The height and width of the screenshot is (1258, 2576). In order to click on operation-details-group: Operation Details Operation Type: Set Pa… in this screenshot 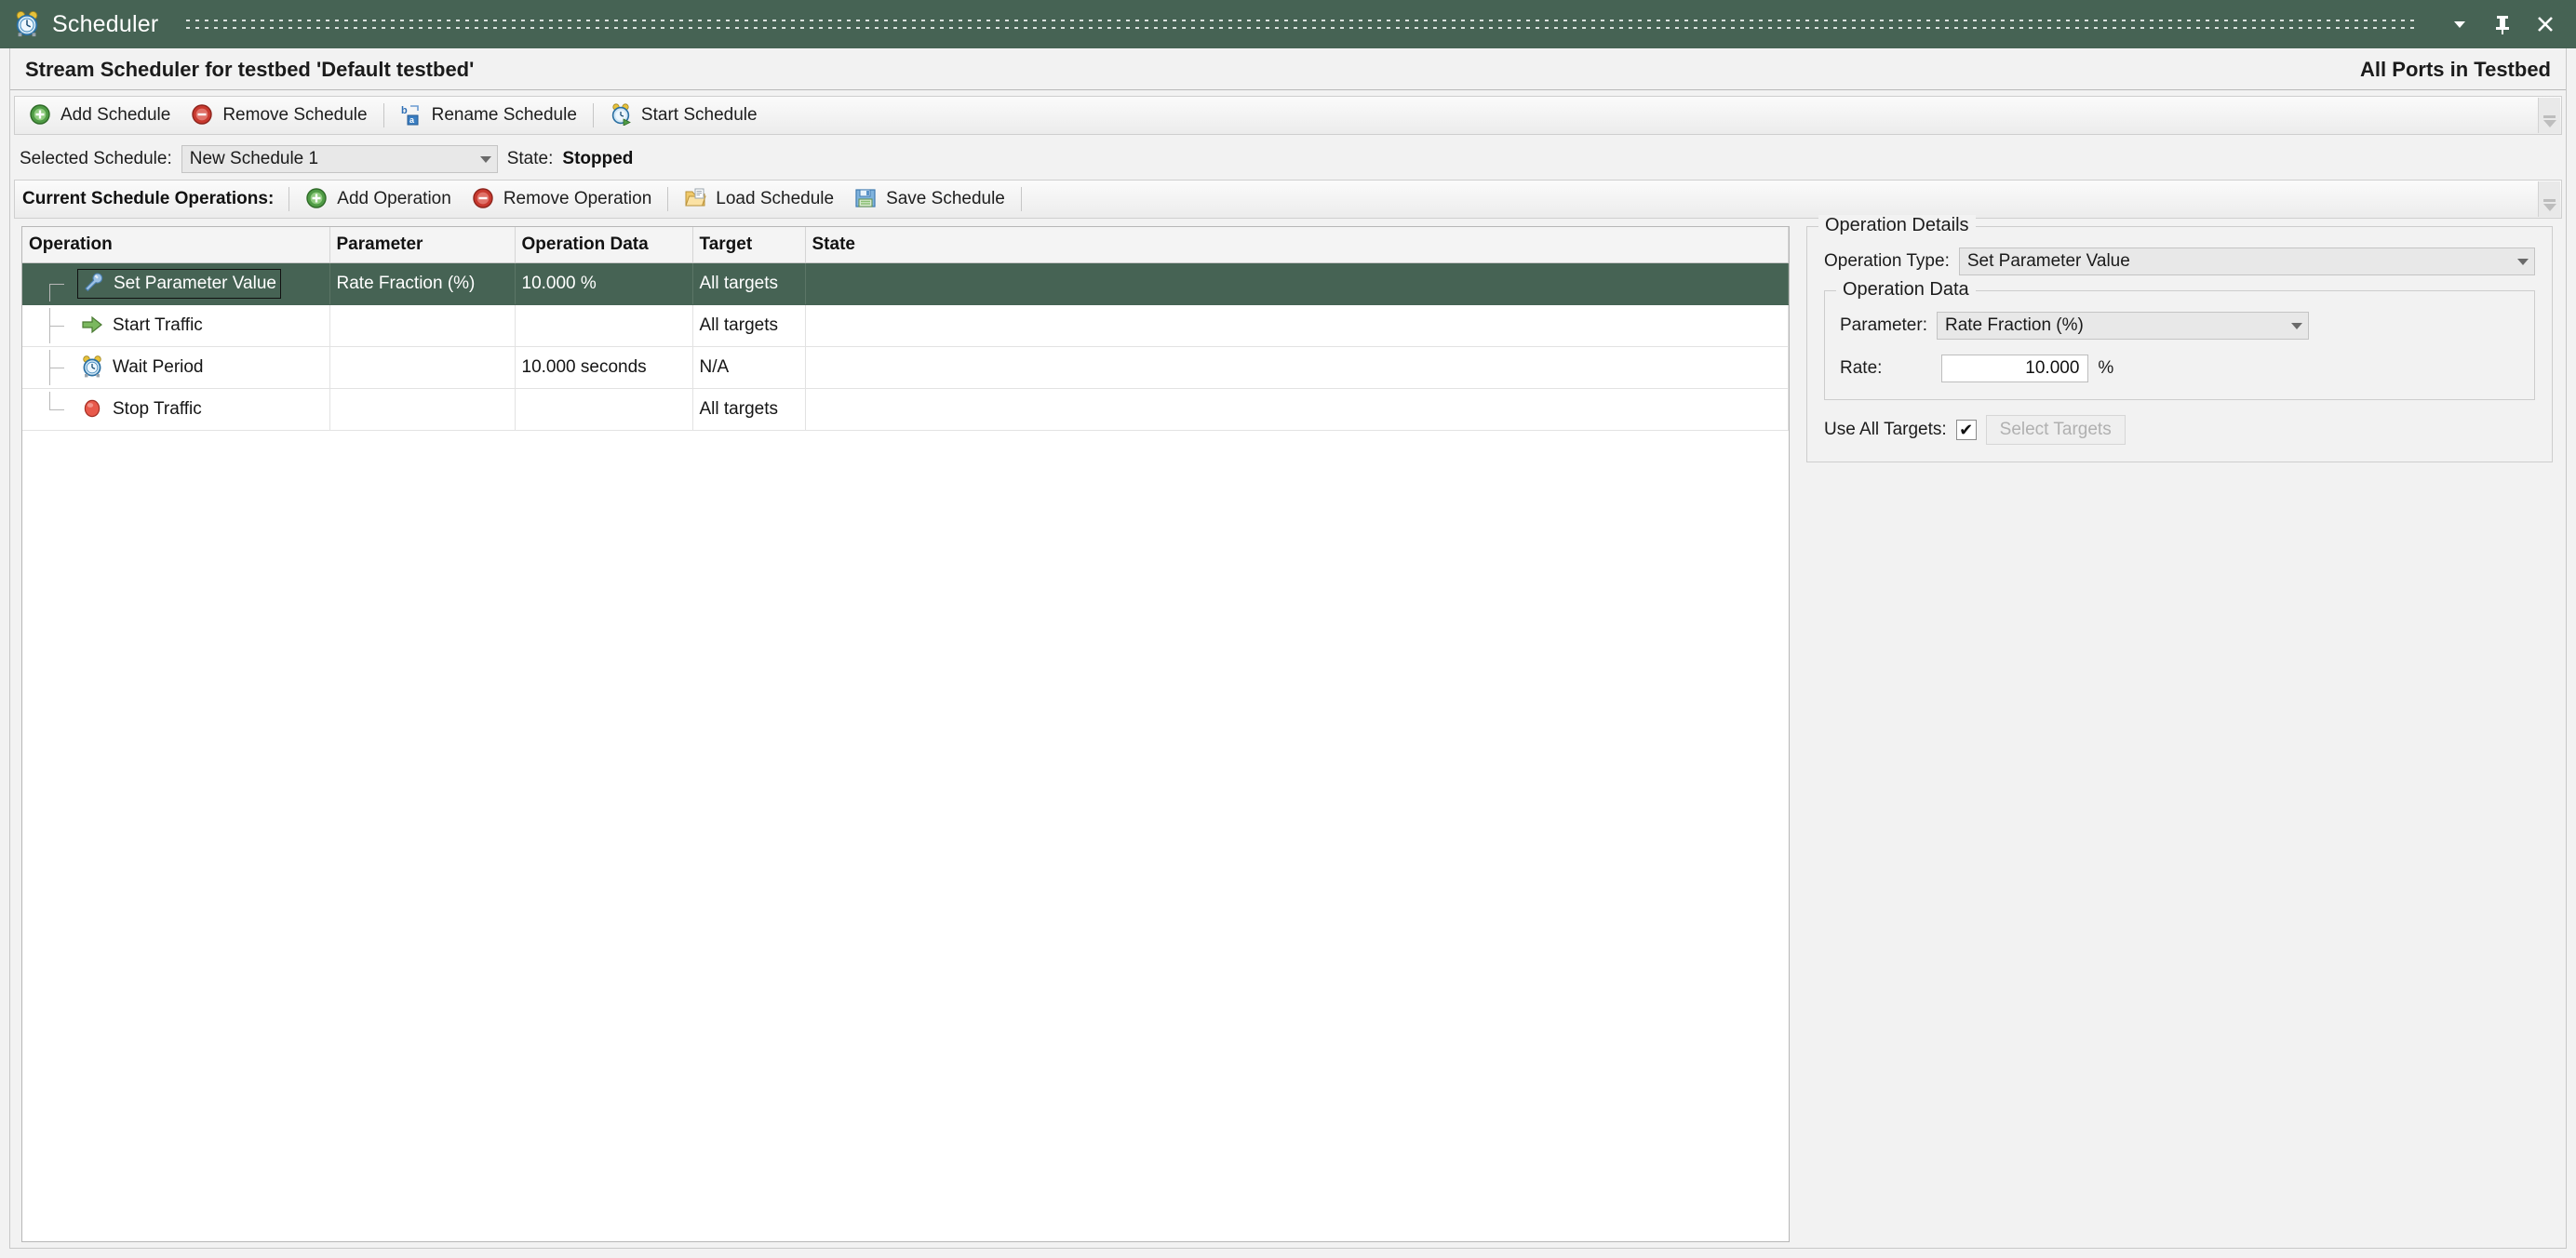, I will do `click(2179, 338)`.